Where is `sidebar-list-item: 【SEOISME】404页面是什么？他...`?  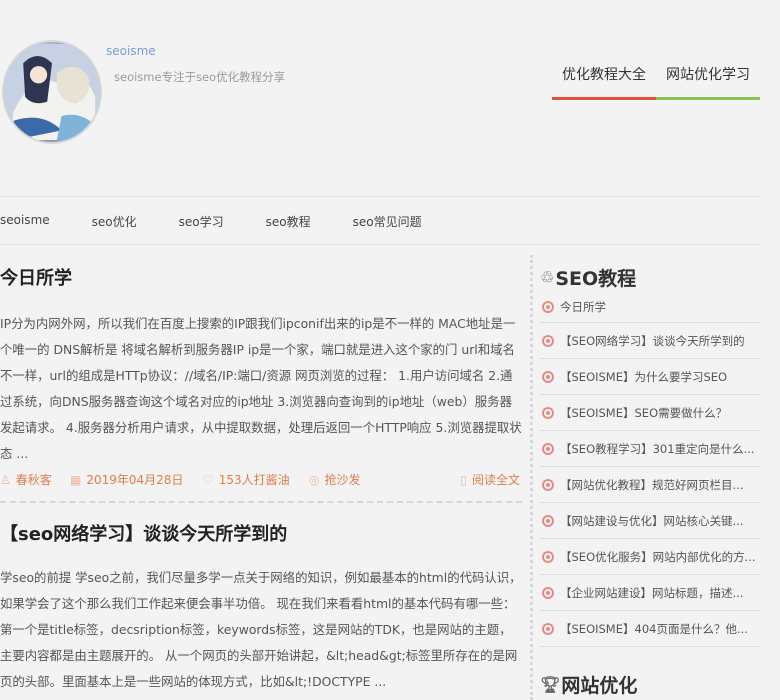 sidebar-list-item: 【SEOISME】404页面是什么？他... is located at coordinates (650, 629).